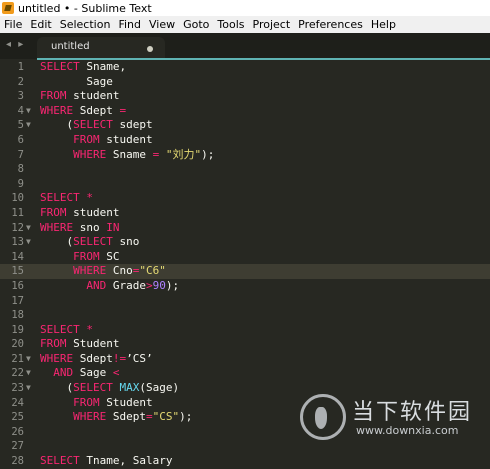  What do you see at coordinates (230, 24) in the screenshot?
I see `menu-item-tools: Tools` at bounding box center [230, 24].